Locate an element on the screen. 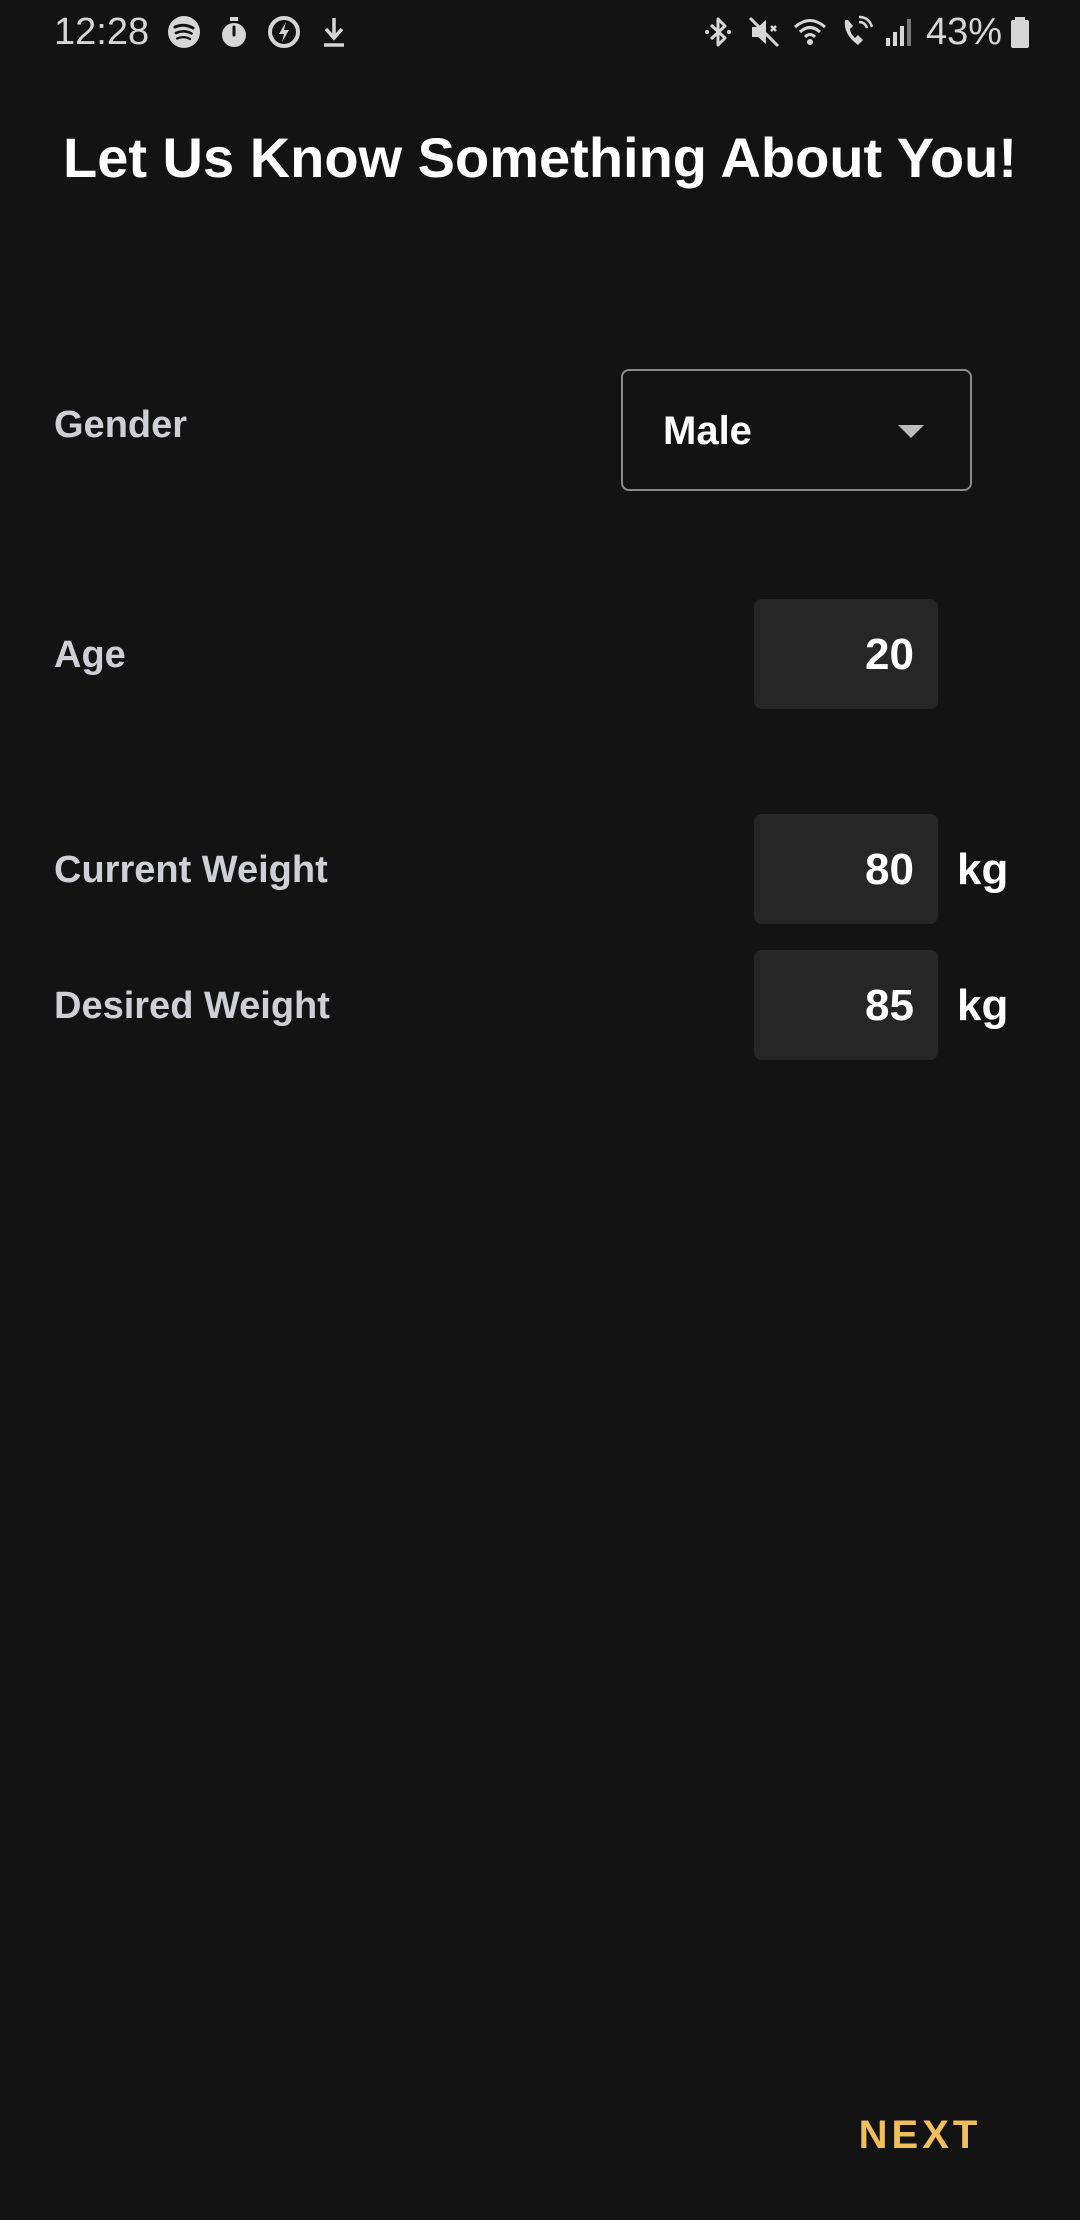 The width and height of the screenshot is (1080, 2220). age-input: 20 is located at coordinates (846, 654).